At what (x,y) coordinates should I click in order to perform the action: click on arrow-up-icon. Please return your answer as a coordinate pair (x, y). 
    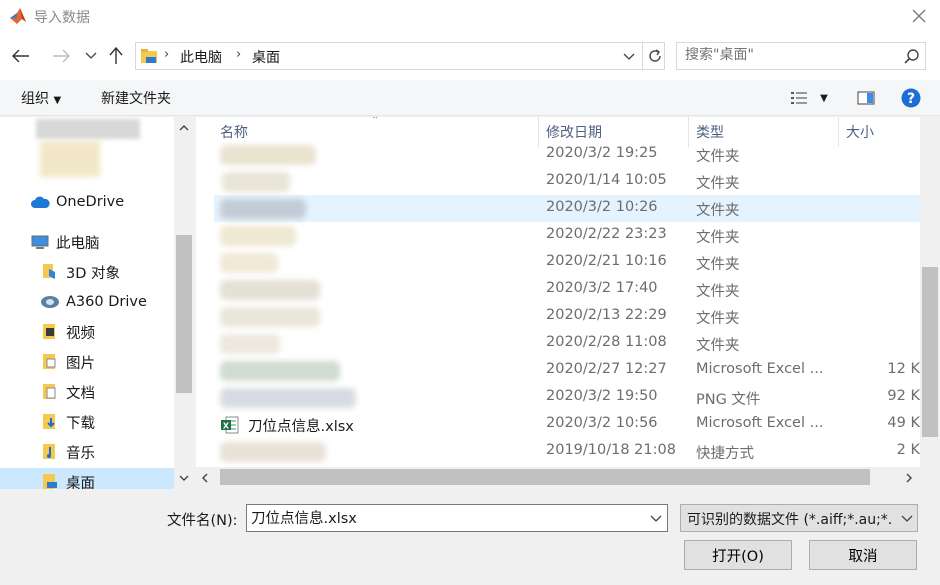
    Looking at the image, I should click on (116, 55).